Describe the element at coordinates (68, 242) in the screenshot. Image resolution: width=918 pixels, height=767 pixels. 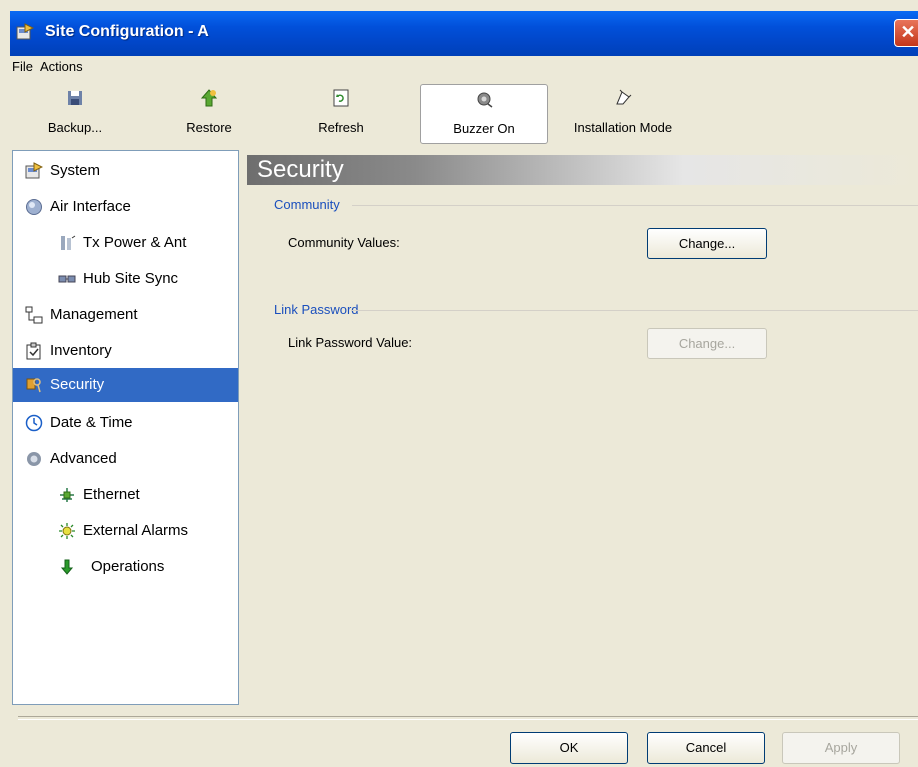
I see `antenna-icon` at that location.